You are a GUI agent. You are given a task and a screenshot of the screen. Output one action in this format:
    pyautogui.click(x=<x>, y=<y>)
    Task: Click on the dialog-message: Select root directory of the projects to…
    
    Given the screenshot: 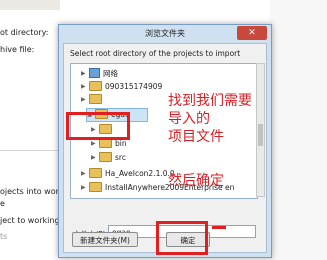 What is the action you would take?
    pyautogui.click(x=155, y=53)
    